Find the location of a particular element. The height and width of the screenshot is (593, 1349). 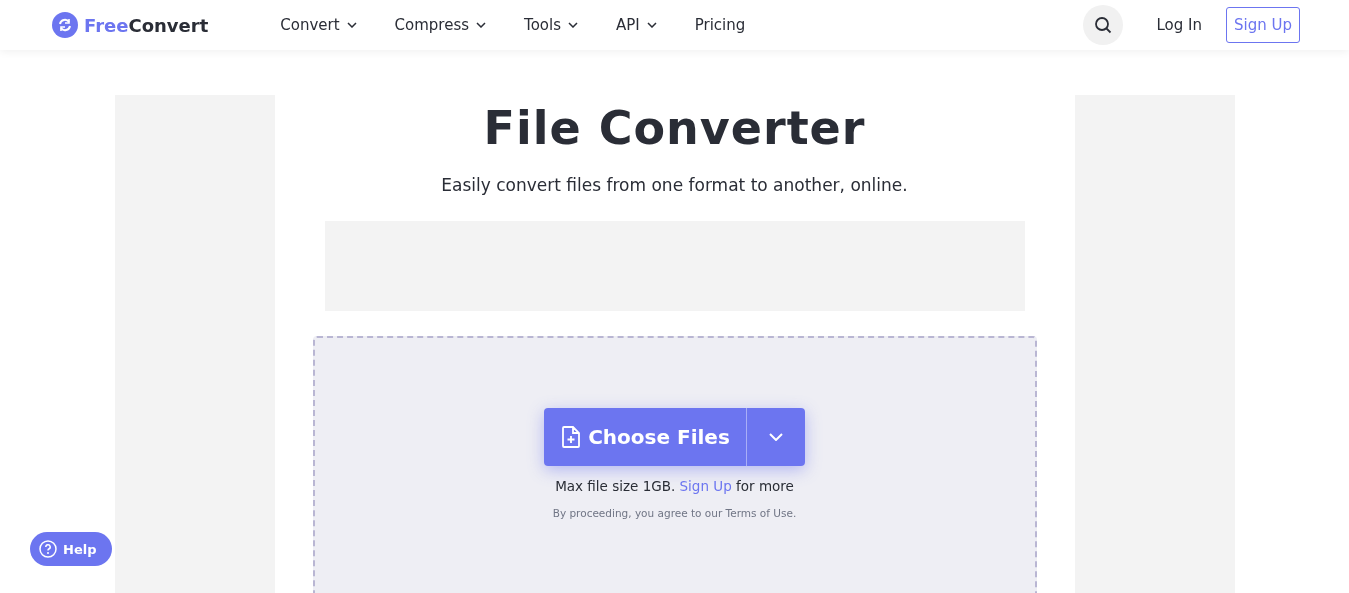

logo: FreeConvert is located at coordinates (130, 25).